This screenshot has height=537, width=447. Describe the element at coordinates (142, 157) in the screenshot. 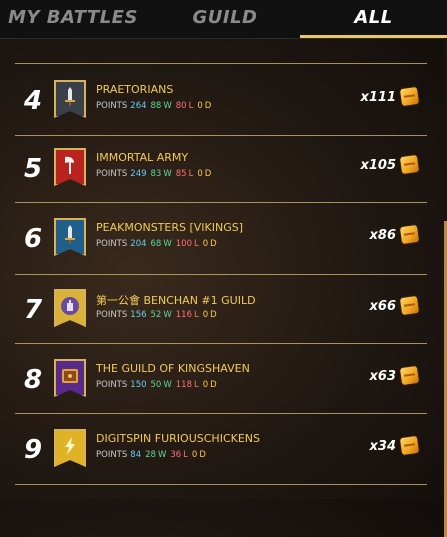

I see `guild-name: IMMORTAL ARMY` at that location.